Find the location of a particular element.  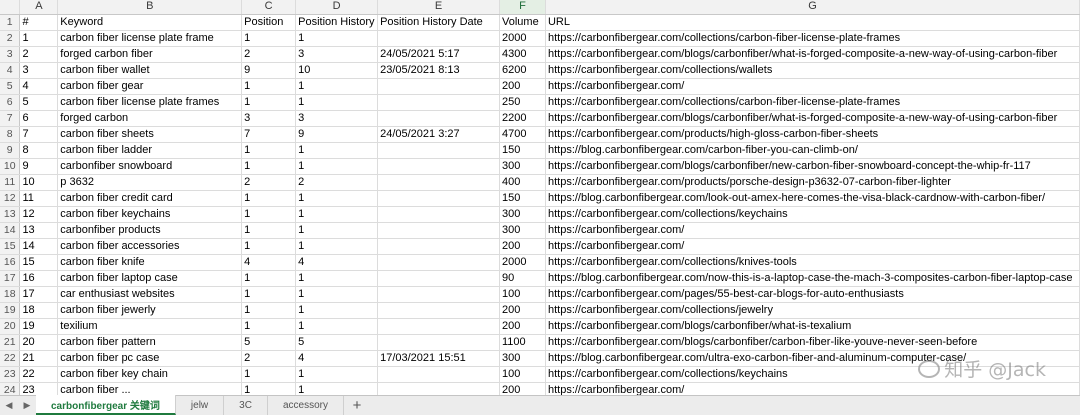

cell-index: 4 is located at coordinates (39, 86).